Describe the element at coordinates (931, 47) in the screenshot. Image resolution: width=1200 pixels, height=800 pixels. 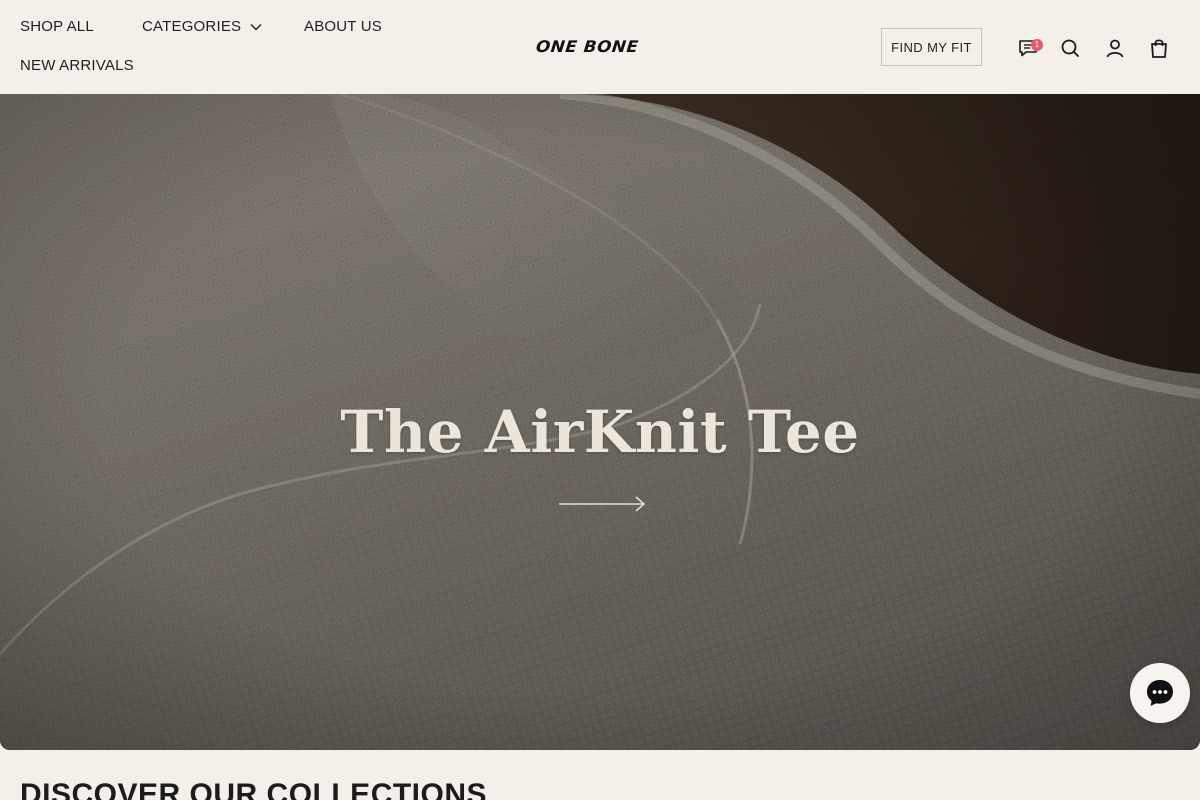
I see `find-my-fit-button: FIND MY FIT` at that location.